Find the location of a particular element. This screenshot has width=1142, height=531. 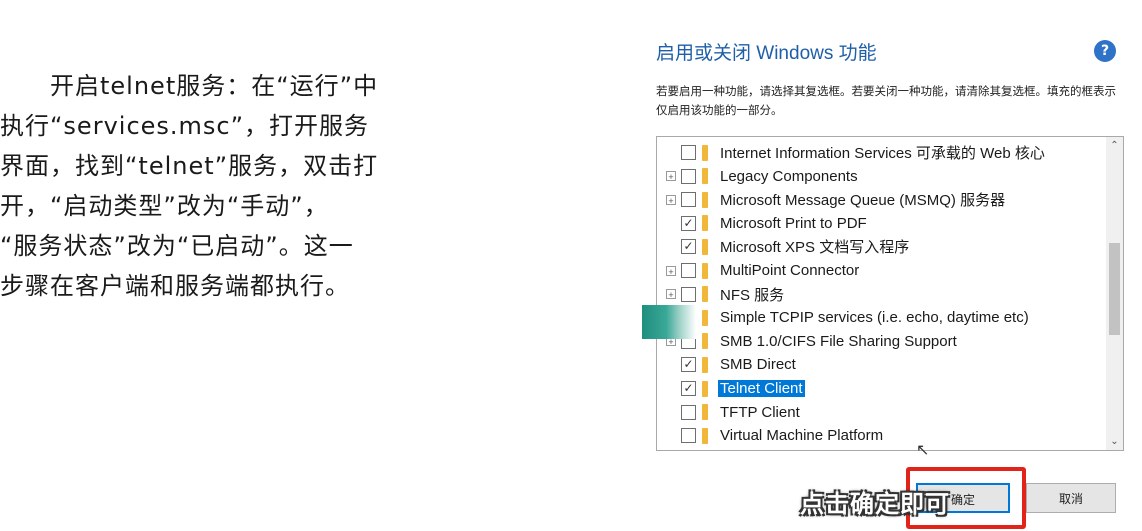

feature-row: ✓ Telnet Client is located at coordinates (877, 388).